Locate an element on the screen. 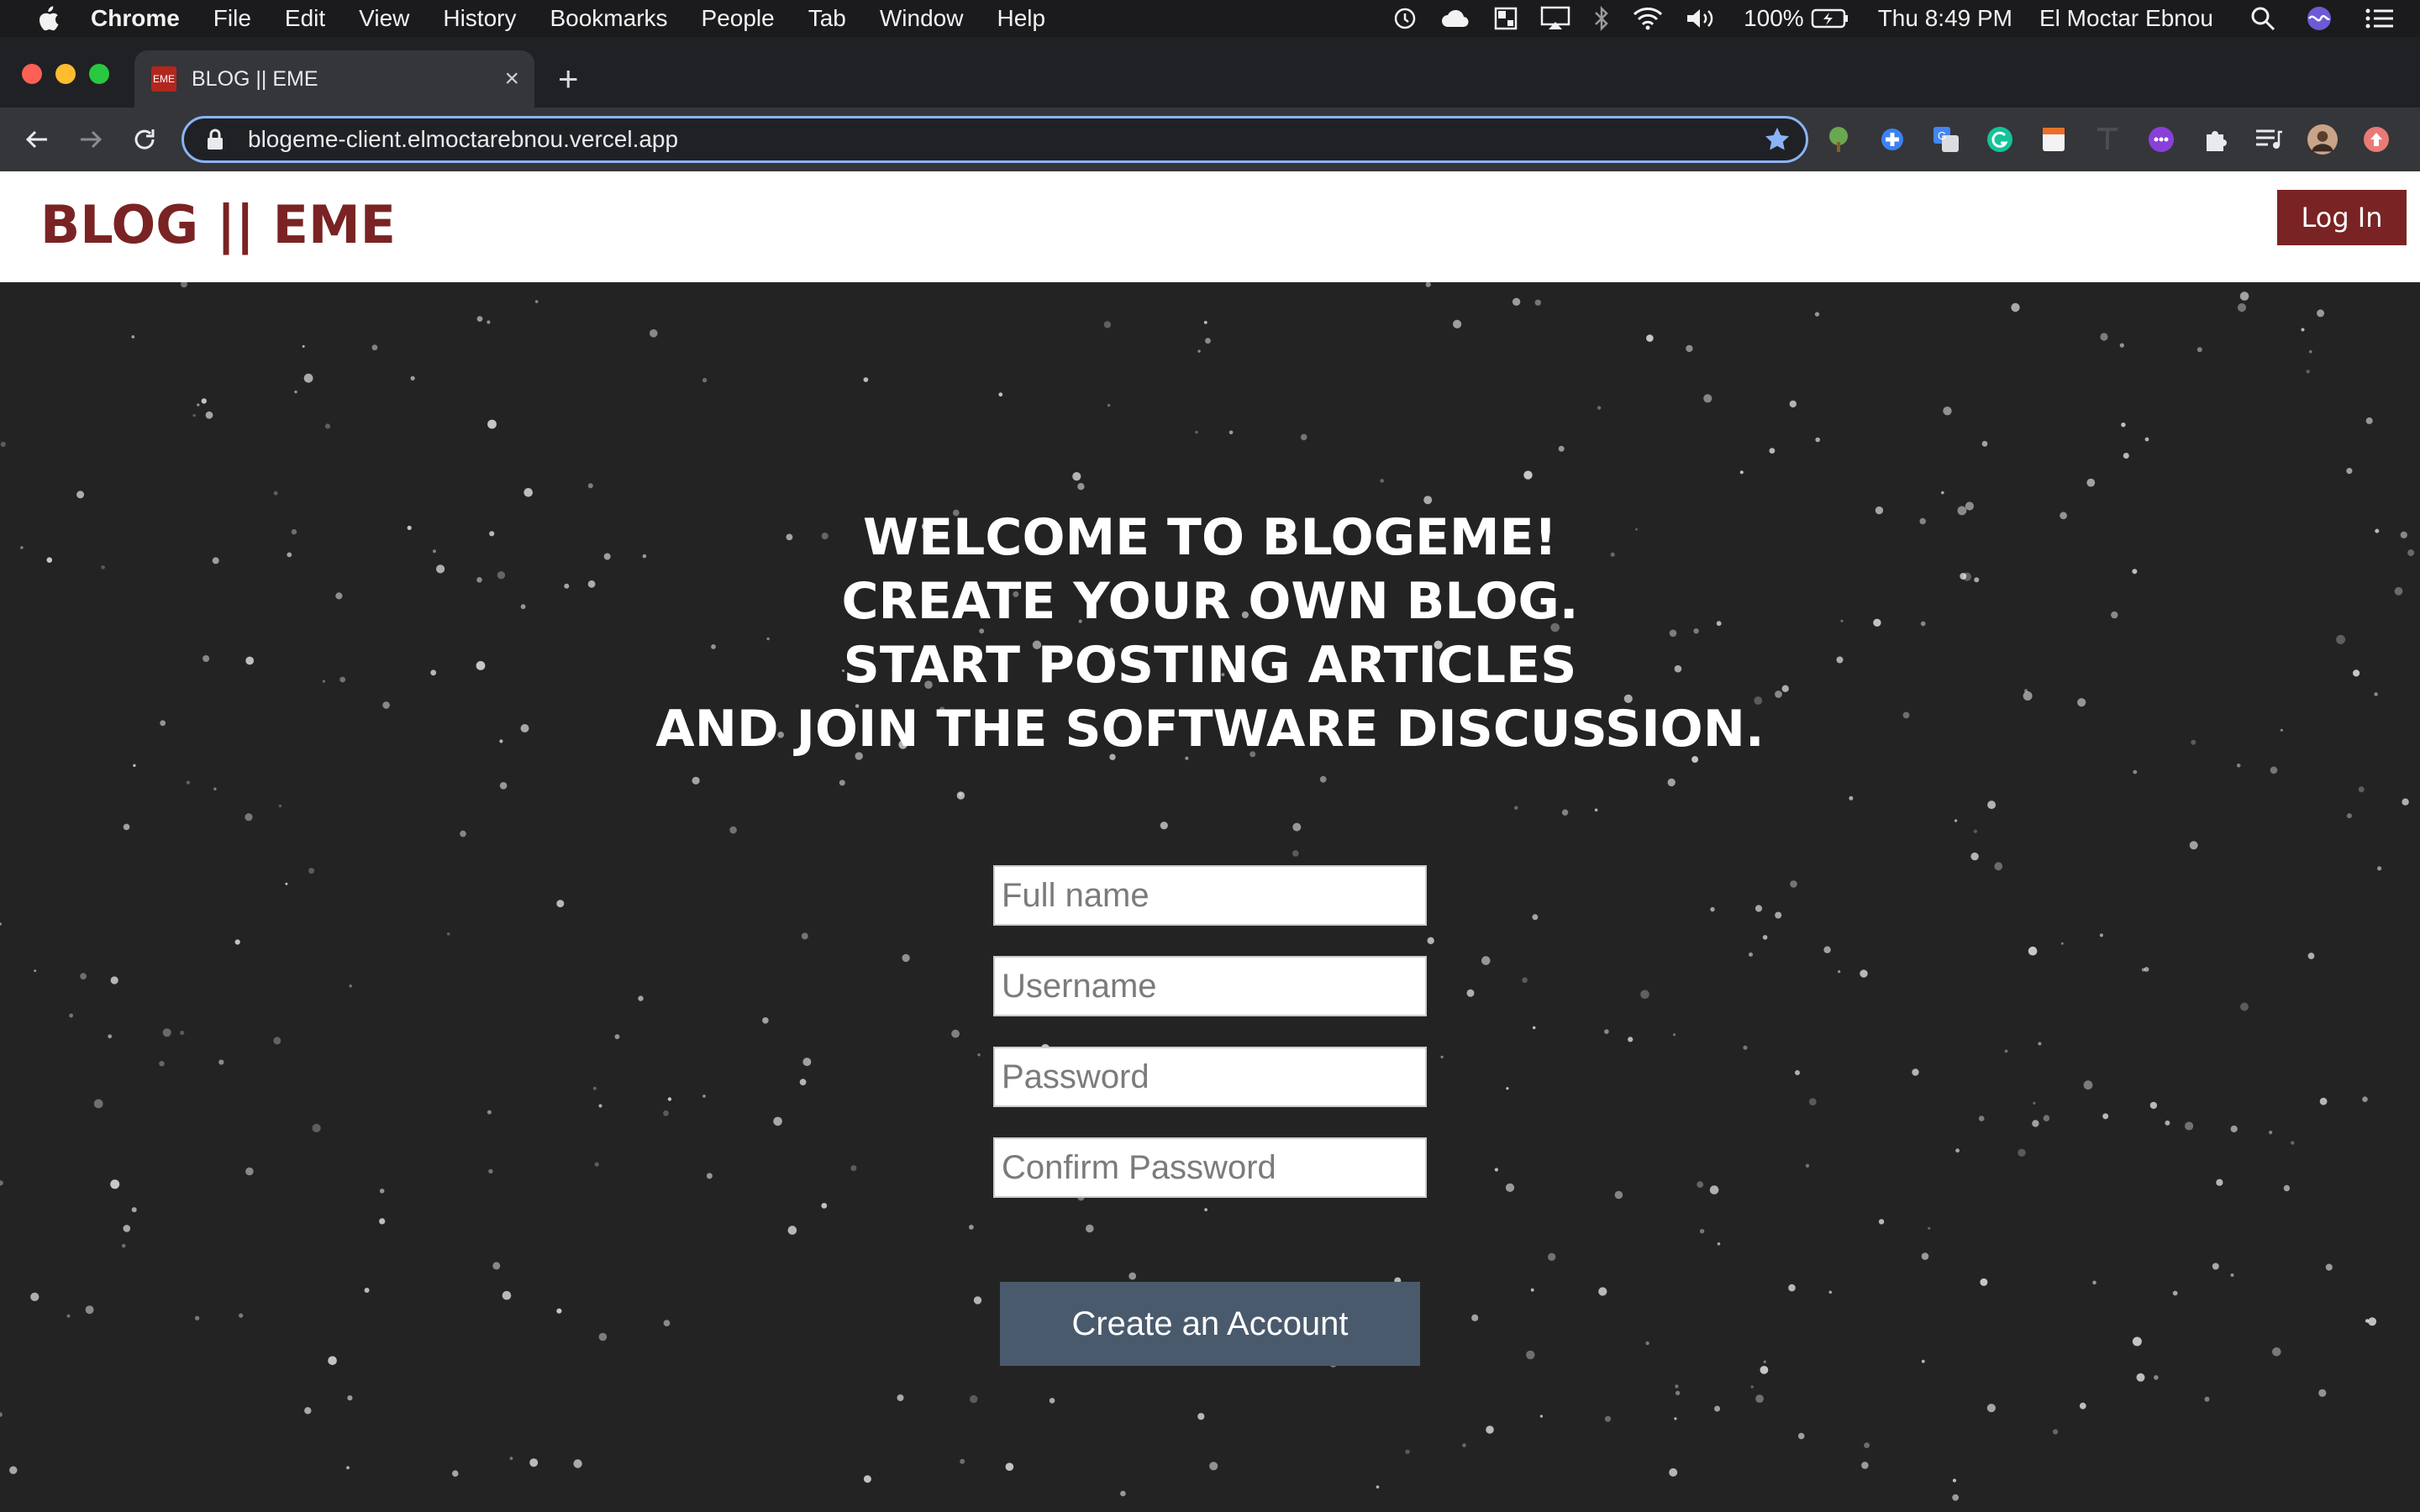 The width and height of the screenshot is (2420, 1512). window-layout-icon is located at coordinates (1505, 18).